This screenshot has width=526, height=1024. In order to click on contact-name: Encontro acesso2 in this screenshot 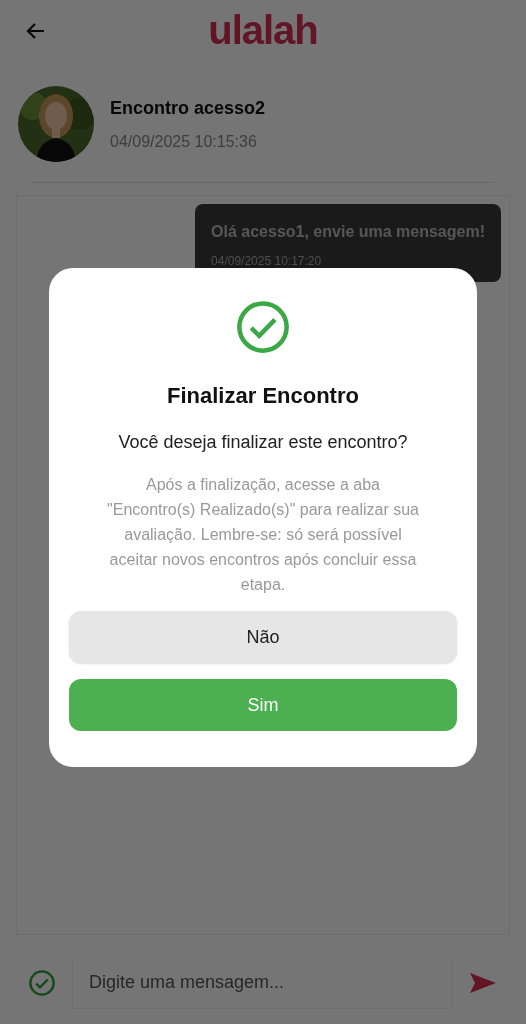, I will do `click(188, 108)`.